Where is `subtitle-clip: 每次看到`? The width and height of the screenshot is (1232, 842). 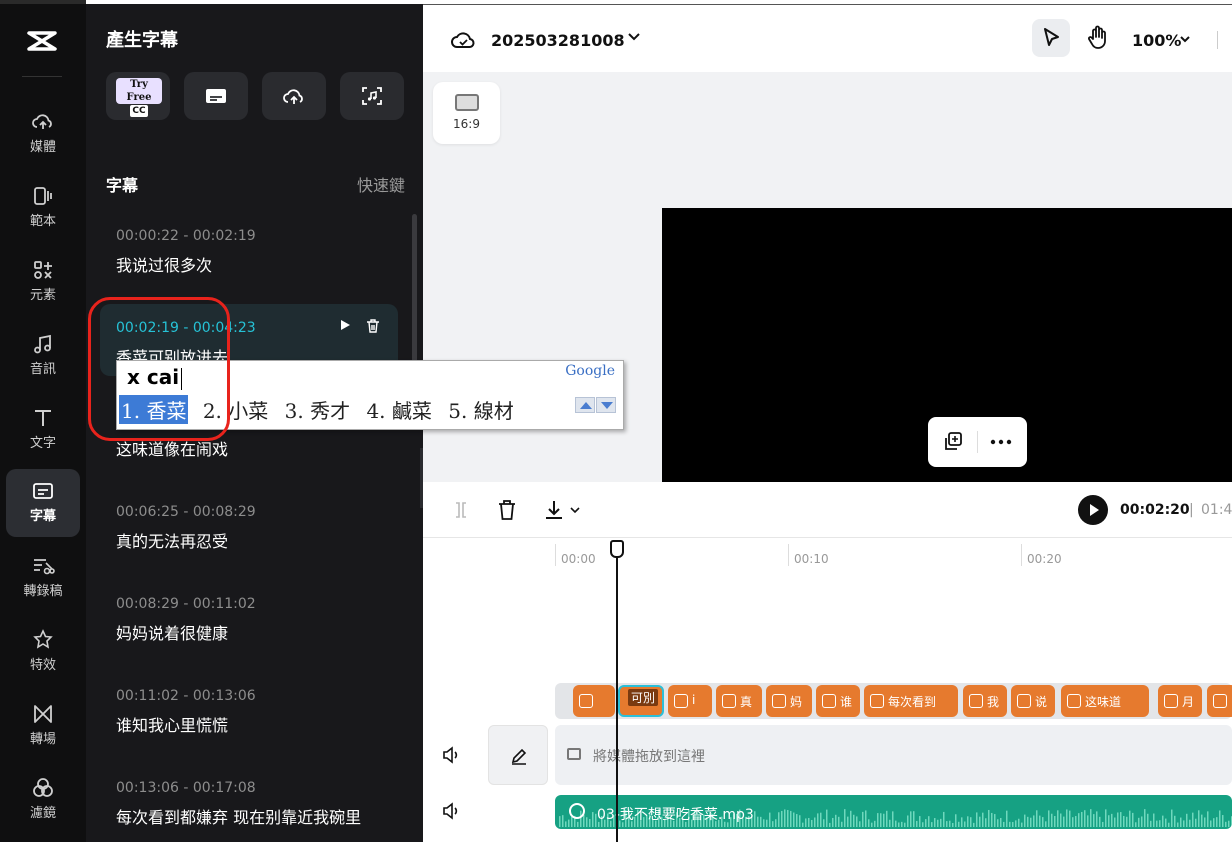
subtitle-clip: 每次看到 is located at coordinates (911, 701).